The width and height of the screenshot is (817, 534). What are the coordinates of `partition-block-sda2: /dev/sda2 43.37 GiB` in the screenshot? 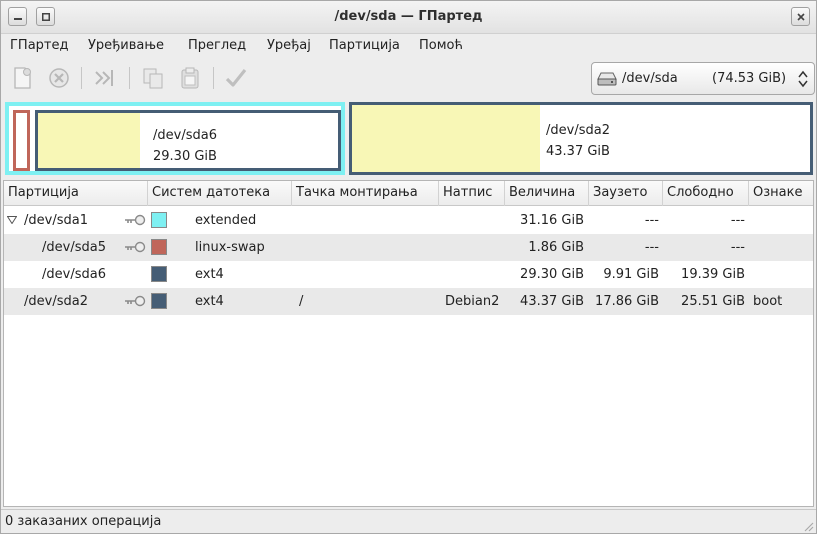 It's located at (581, 138).